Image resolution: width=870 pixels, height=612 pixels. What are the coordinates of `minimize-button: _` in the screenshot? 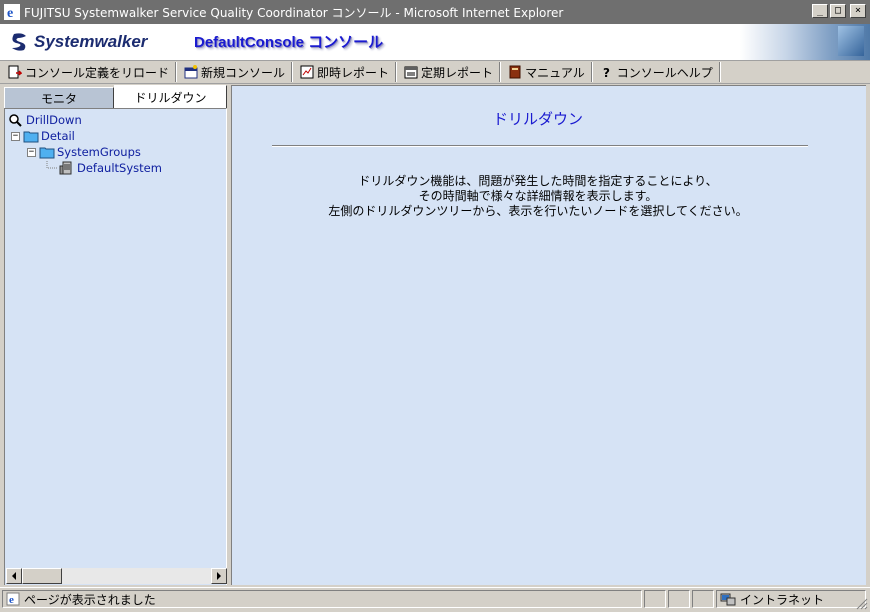 It's located at (820, 11).